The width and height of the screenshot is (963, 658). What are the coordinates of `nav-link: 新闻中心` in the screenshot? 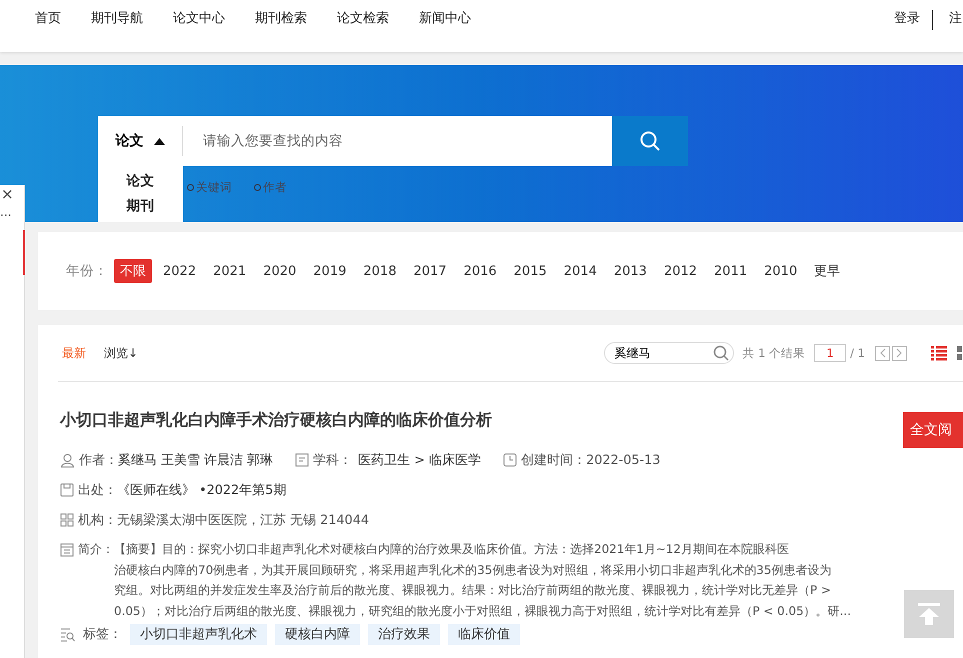 It's located at (445, 18).